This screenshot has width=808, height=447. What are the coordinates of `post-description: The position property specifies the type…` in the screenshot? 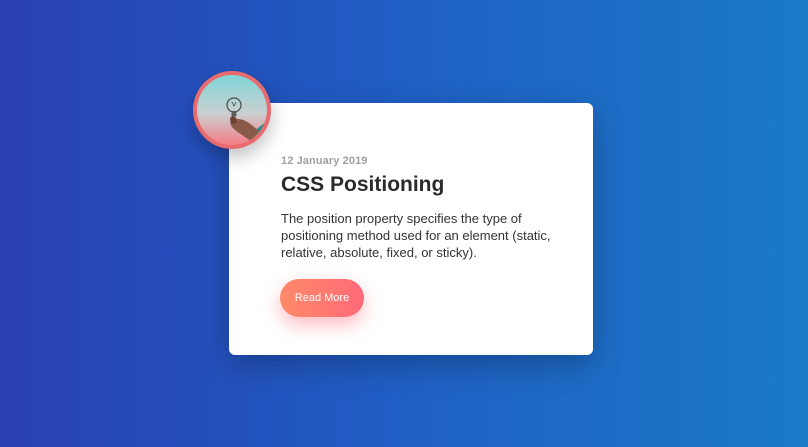 It's located at (416, 236).